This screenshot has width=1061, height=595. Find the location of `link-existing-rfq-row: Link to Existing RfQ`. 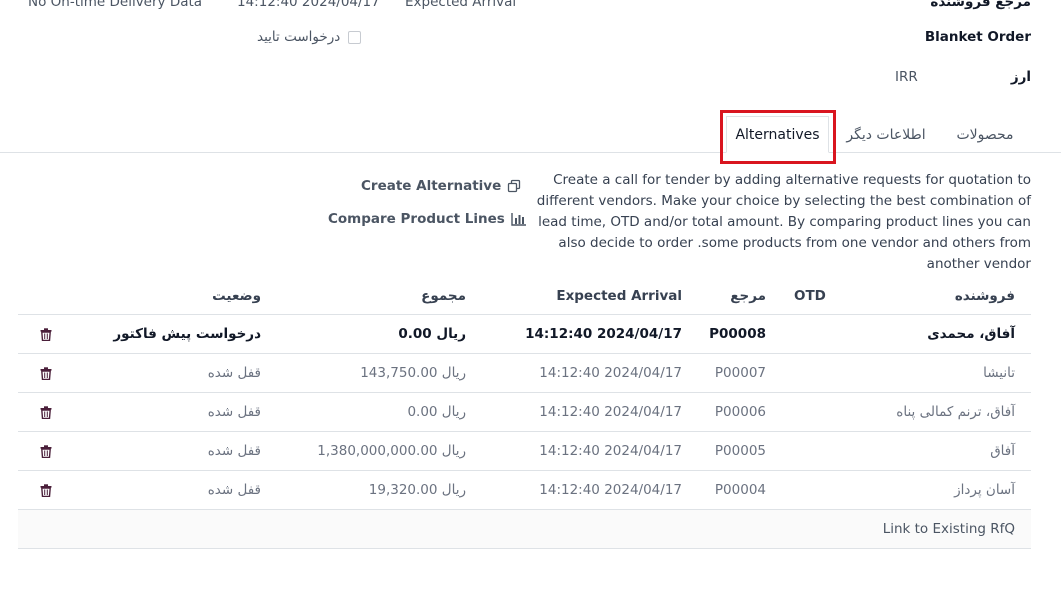

link-existing-rfq-row: Link to Existing RfQ is located at coordinates (524, 529).